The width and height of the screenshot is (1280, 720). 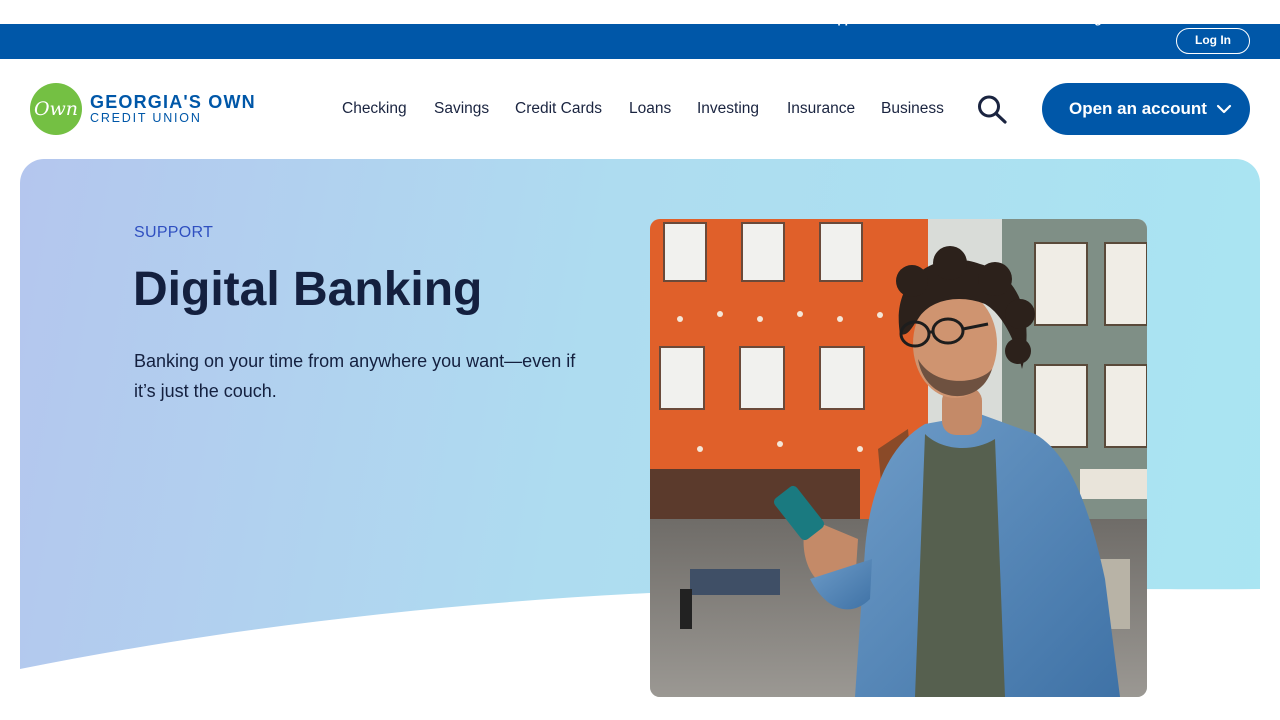 What do you see at coordinates (374, 109) in the screenshot?
I see `nav-item-checking: Checking` at bounding box center [374, 109].